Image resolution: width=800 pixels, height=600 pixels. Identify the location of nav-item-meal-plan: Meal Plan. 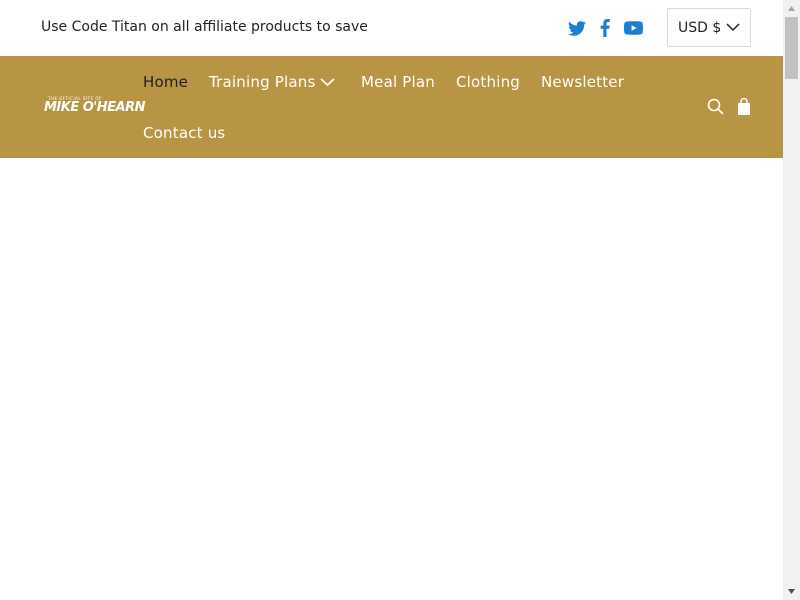
(398, 82).